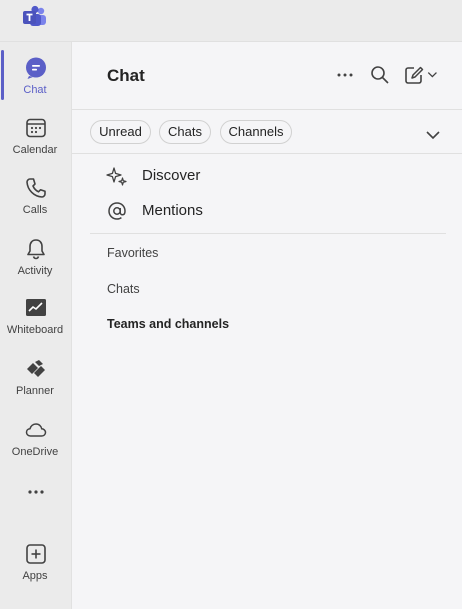 This screenshot has height=609, width=462. I want to click on whiteboard-icon, so click(36, 307).